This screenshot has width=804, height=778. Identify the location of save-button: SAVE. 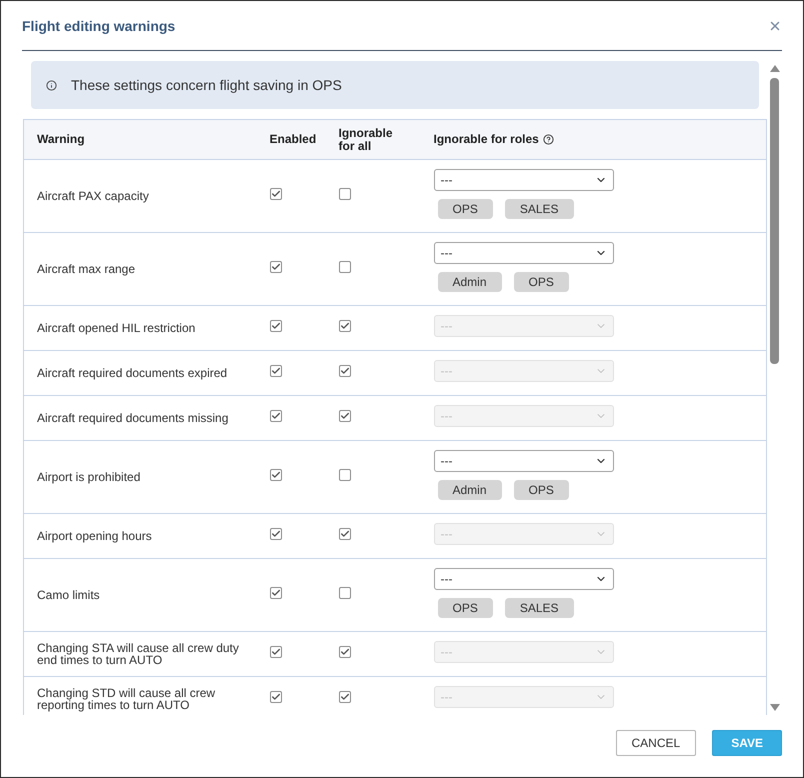
(747, 743).